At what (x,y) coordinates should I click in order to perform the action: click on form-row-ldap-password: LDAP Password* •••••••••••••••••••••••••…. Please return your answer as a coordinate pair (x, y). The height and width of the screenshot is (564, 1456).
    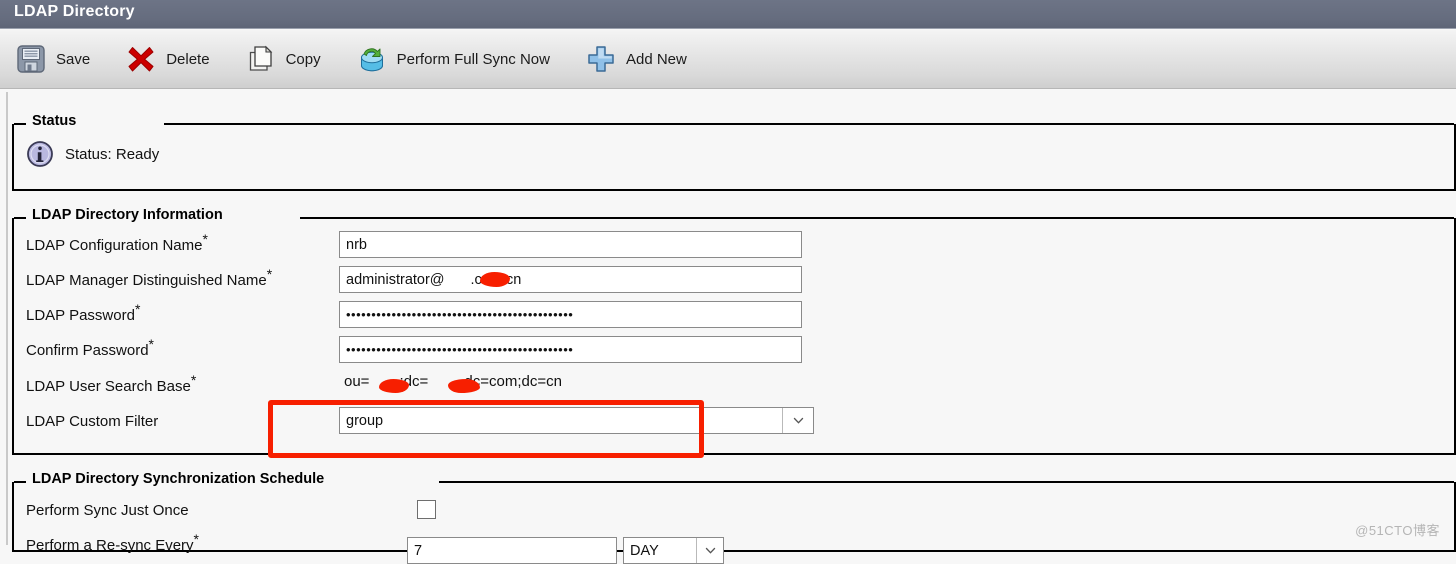
    Looking at the image, I should click on (734, 315).